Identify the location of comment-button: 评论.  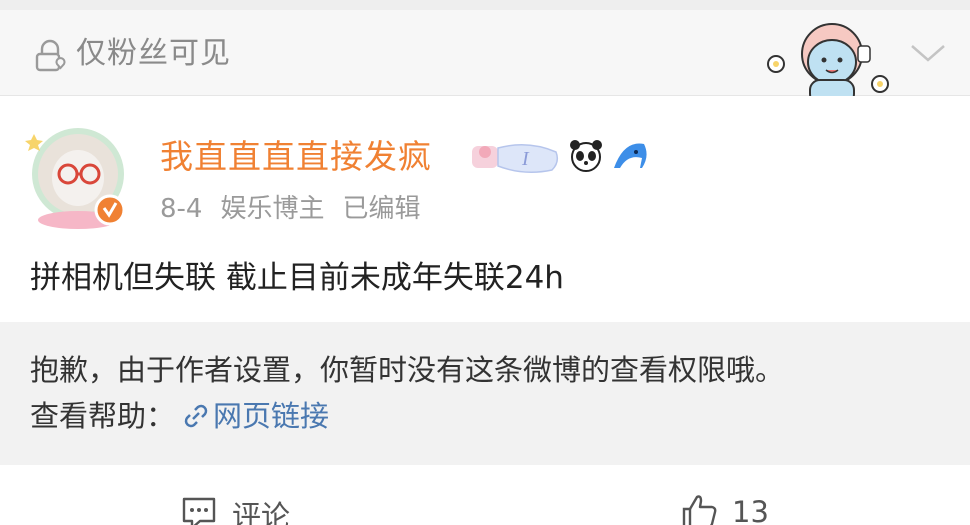
(235, 509).